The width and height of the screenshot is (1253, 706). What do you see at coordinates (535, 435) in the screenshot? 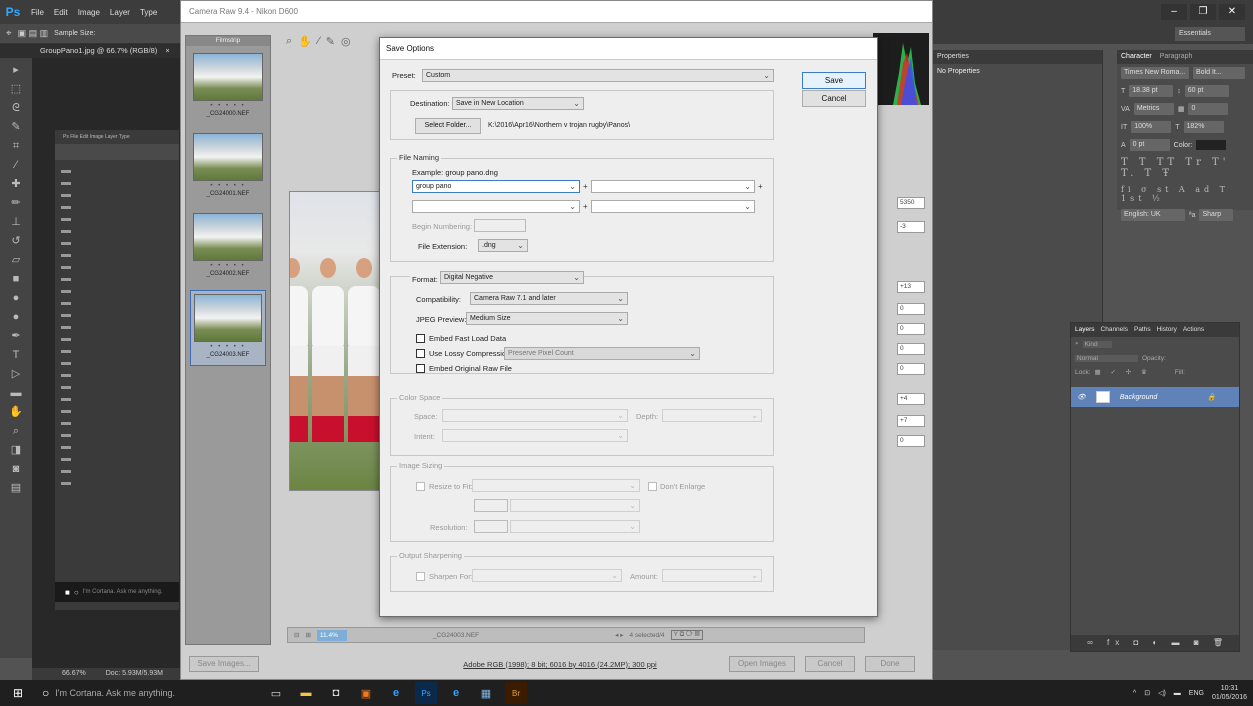
I see `intent-select: ⌄` at bounding box center [535, 435].